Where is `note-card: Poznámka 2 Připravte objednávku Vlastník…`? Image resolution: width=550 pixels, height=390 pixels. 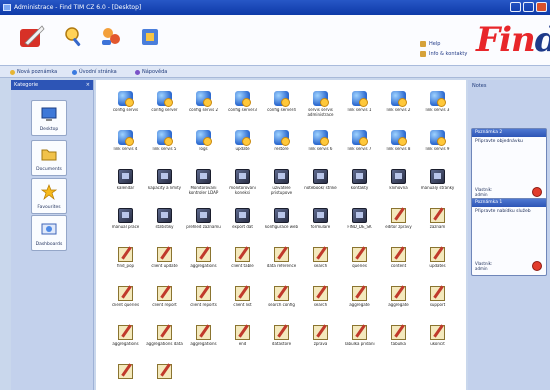
note-card: Poznámka 2 Připravte objednávku Vlastník… is located at coordinates (509, 165).